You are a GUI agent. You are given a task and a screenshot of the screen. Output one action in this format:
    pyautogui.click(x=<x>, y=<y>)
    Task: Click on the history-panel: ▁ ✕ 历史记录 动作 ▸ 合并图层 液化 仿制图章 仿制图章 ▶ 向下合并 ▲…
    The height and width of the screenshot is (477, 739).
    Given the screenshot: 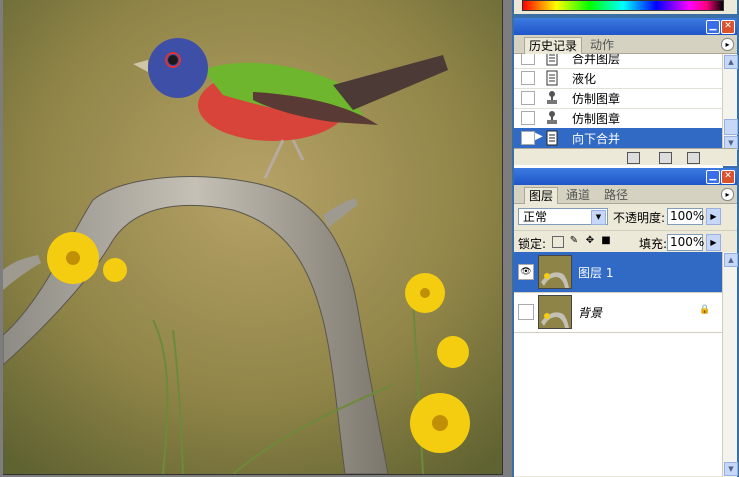 What is the action you would take?
    pyautogui.click(x=626, y=93)
    